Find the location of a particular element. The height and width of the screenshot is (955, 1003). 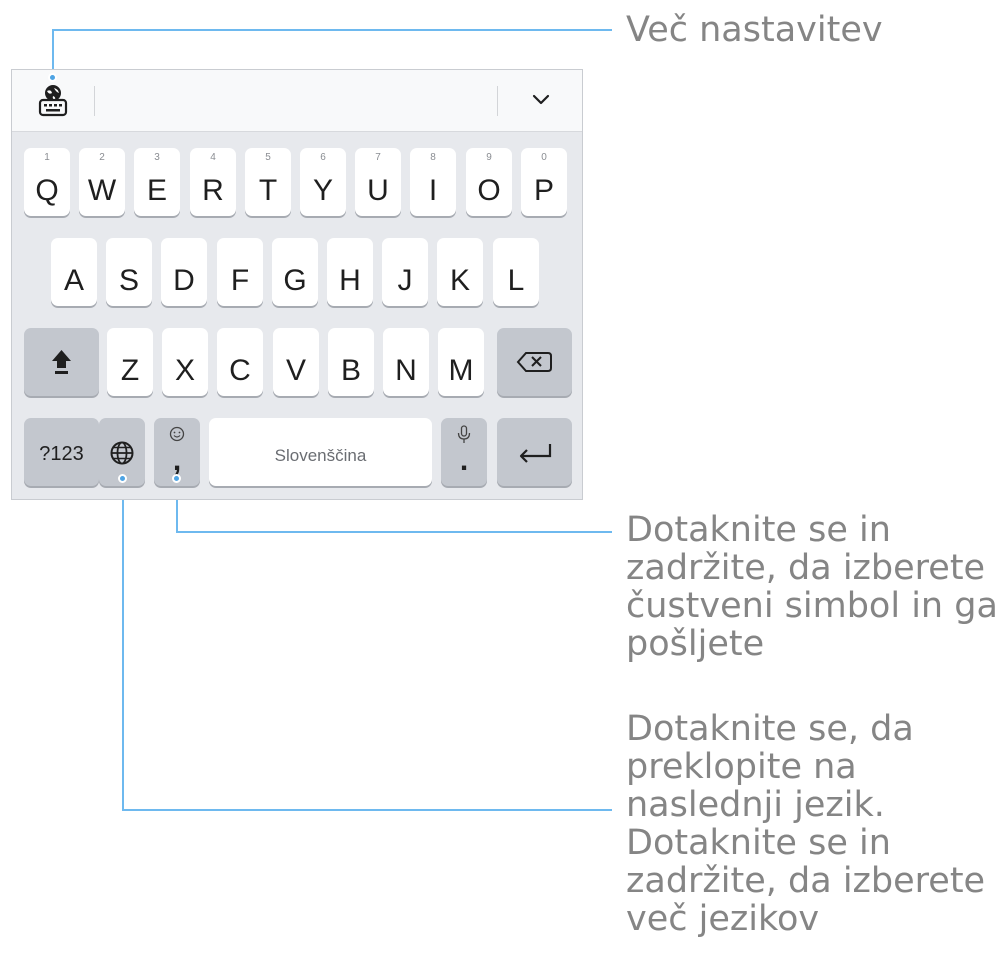

key-a: A is located at coordinates (74, 272).